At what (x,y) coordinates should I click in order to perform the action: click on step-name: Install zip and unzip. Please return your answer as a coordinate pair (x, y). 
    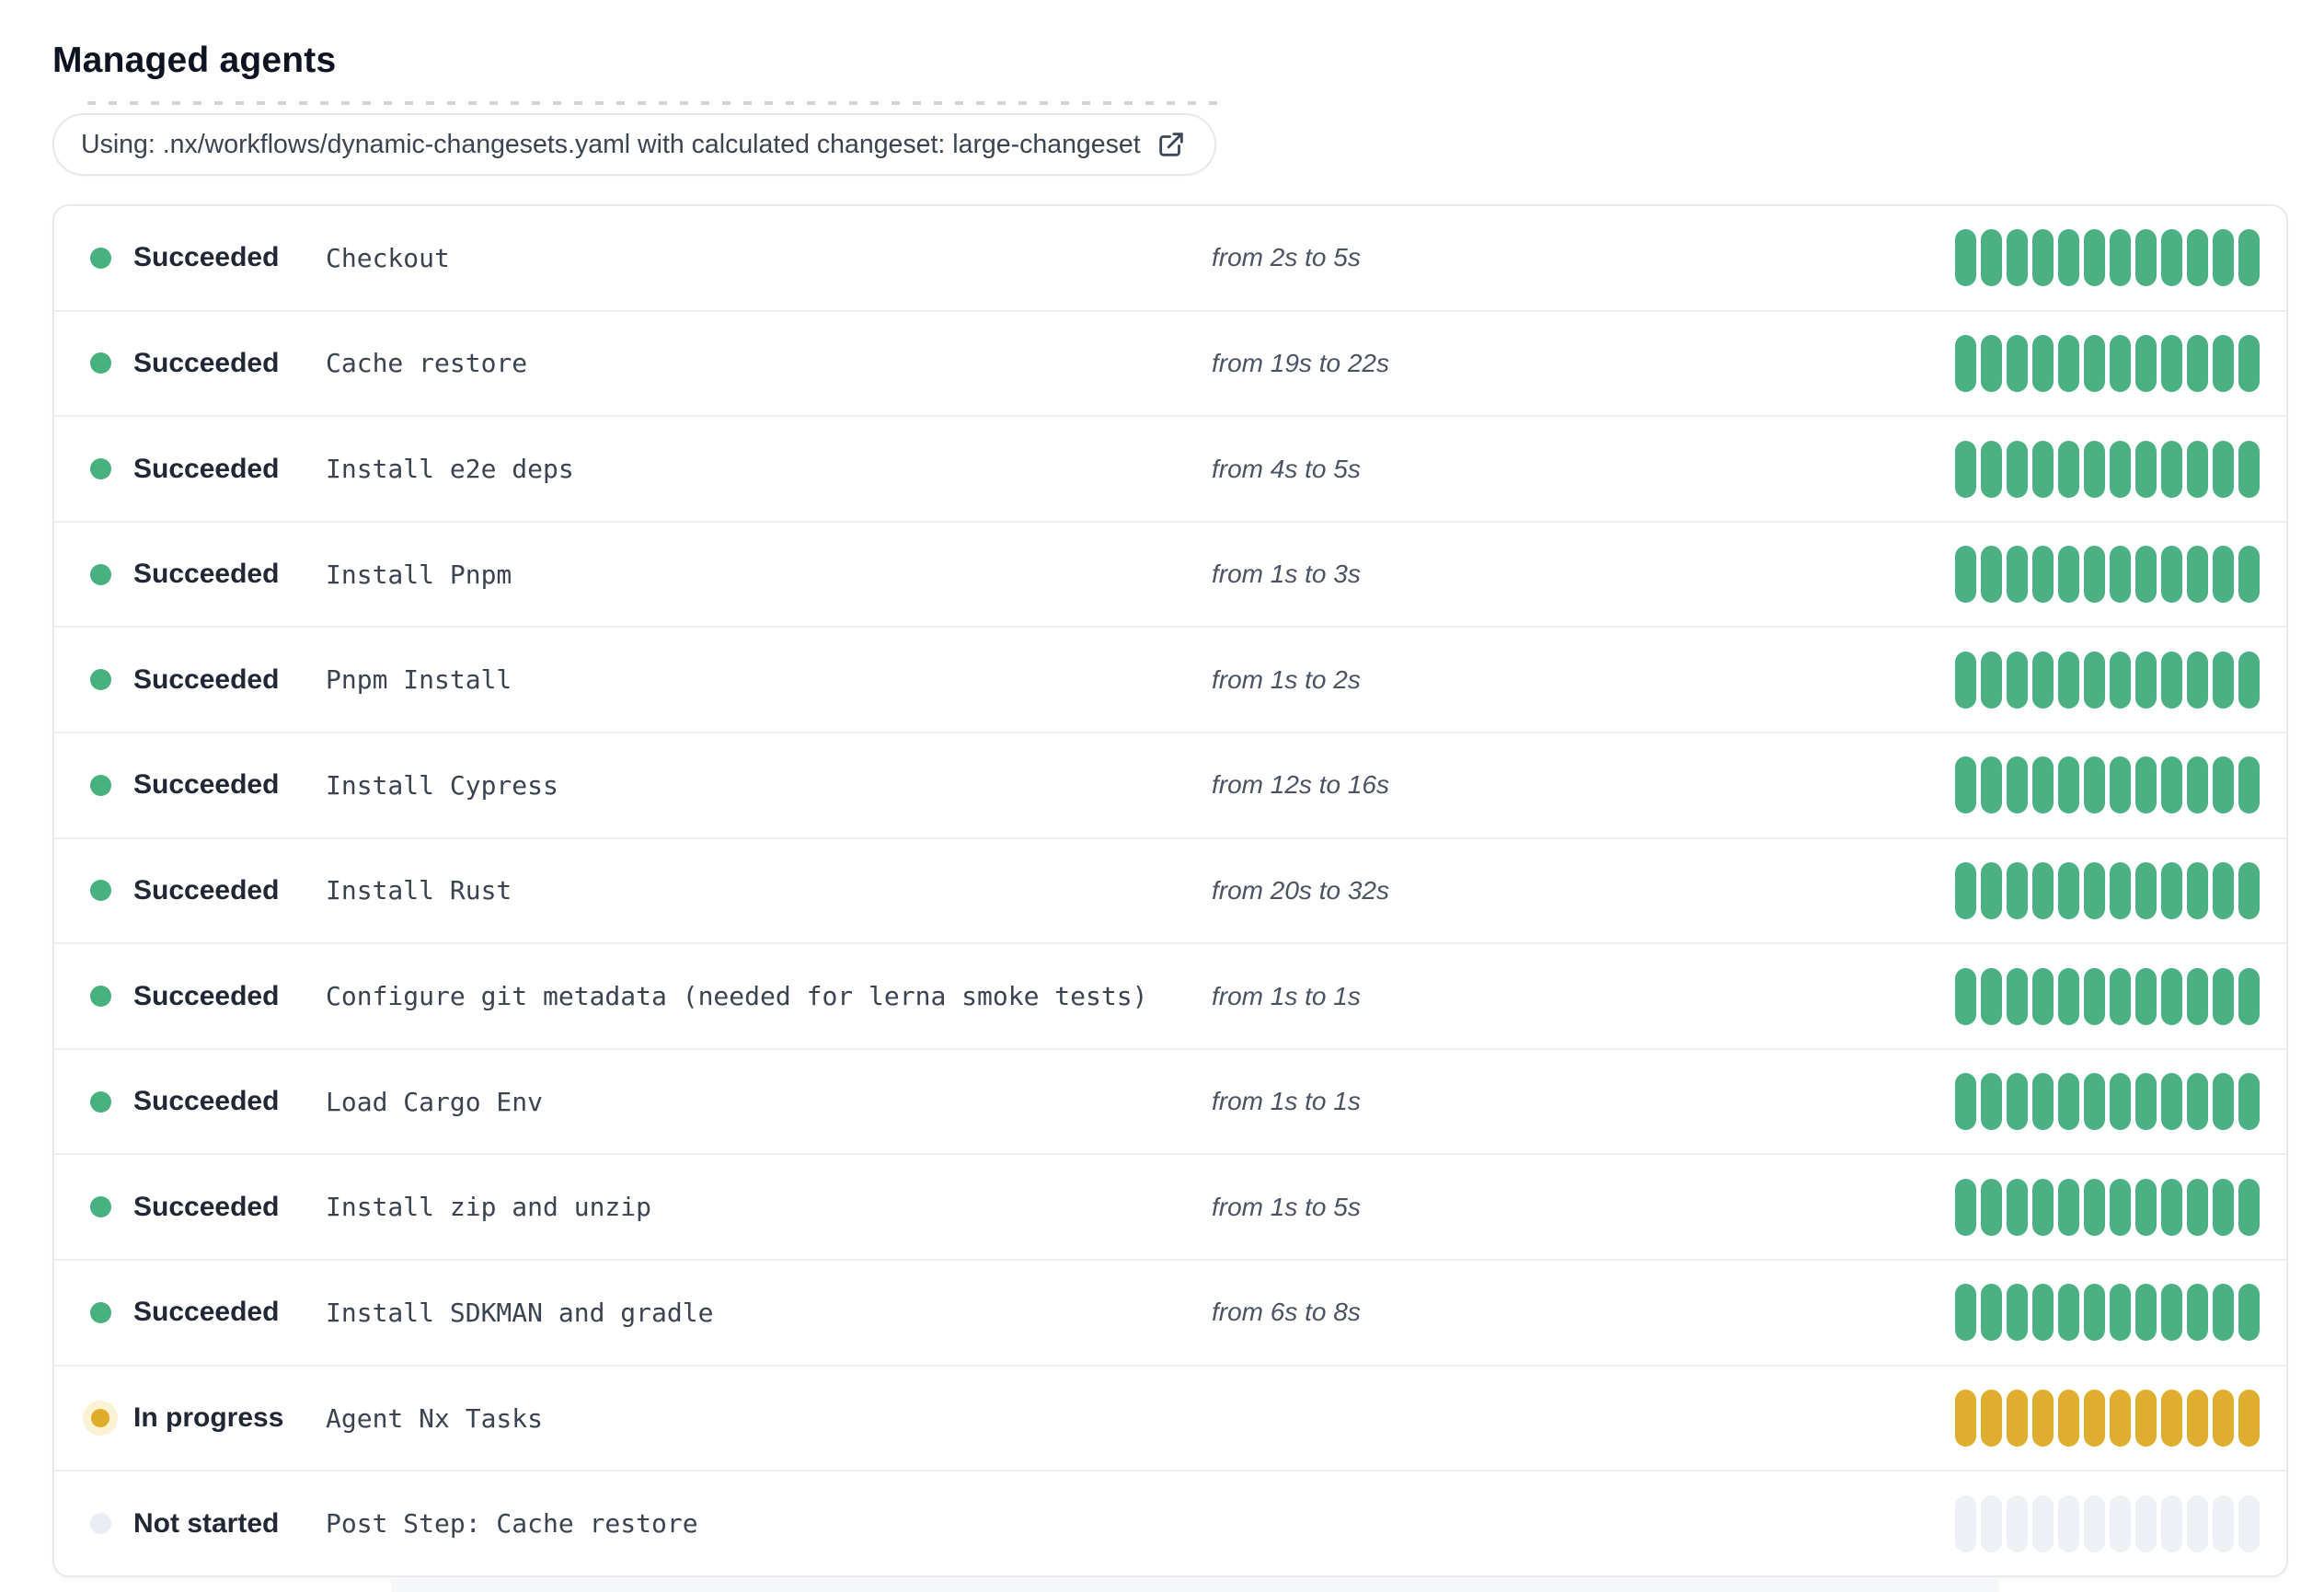
    Looking at the image, I should click on (489, 1207).